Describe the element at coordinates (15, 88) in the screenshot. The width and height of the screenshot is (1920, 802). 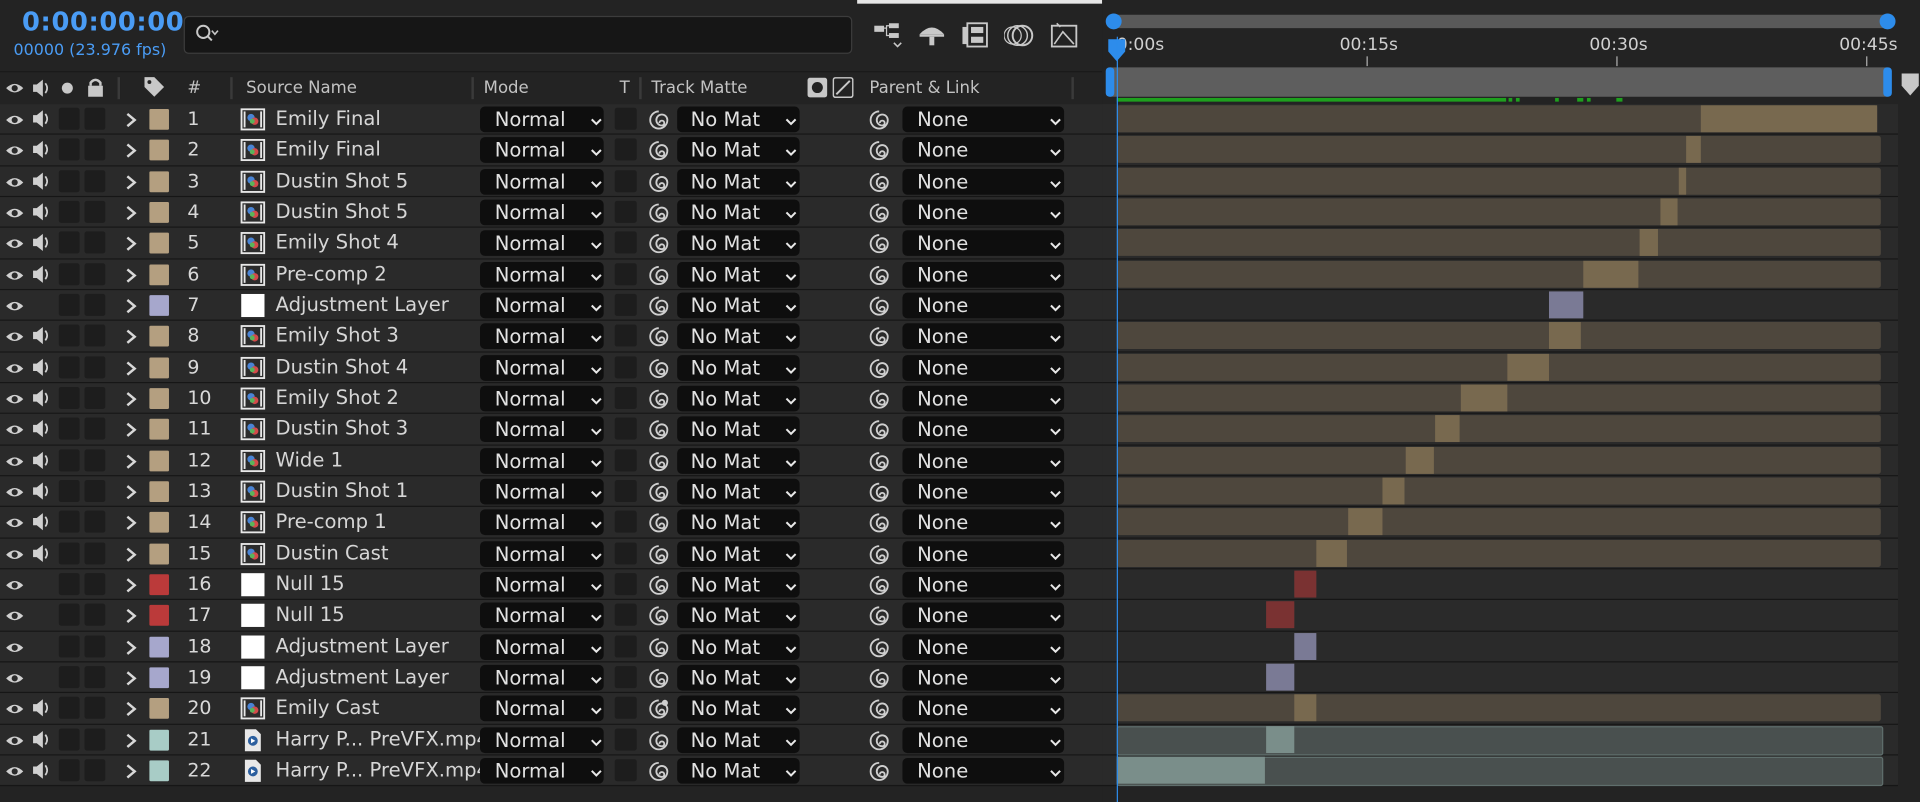
I see `video-visibility-icon` at that location.